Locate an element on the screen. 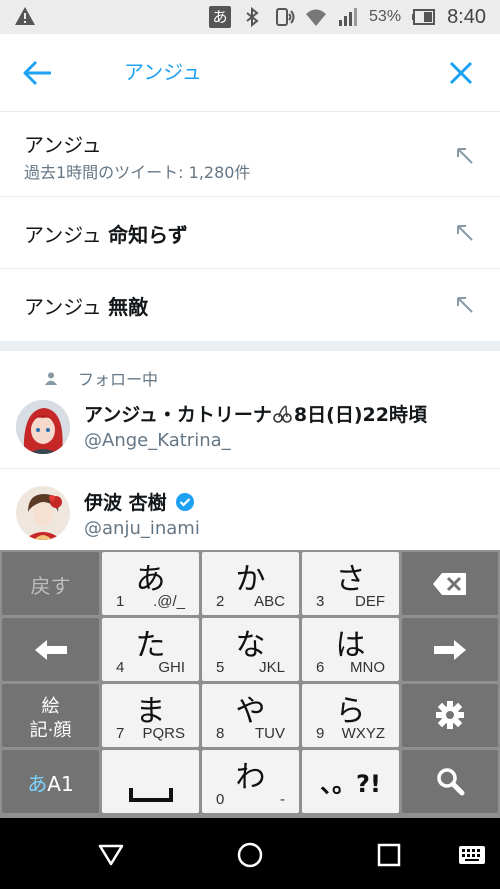  clock: 8:40 is located at coordinates (466, 16).